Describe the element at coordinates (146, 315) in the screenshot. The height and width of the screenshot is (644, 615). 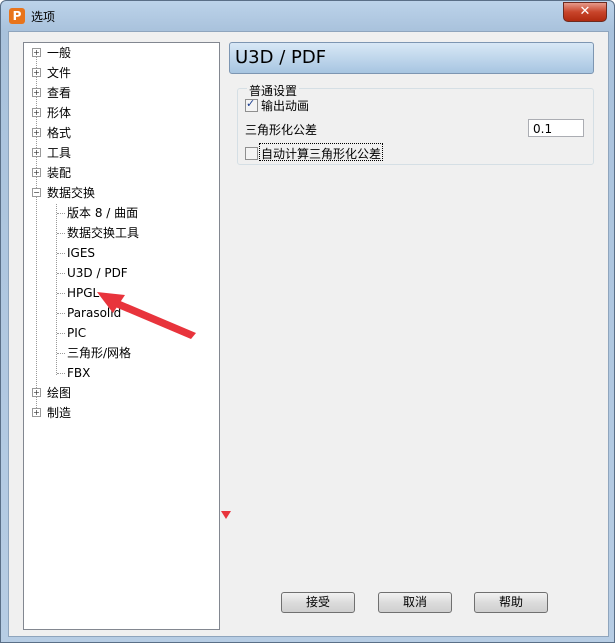
I see `annotation-arrow-icon` at that location.